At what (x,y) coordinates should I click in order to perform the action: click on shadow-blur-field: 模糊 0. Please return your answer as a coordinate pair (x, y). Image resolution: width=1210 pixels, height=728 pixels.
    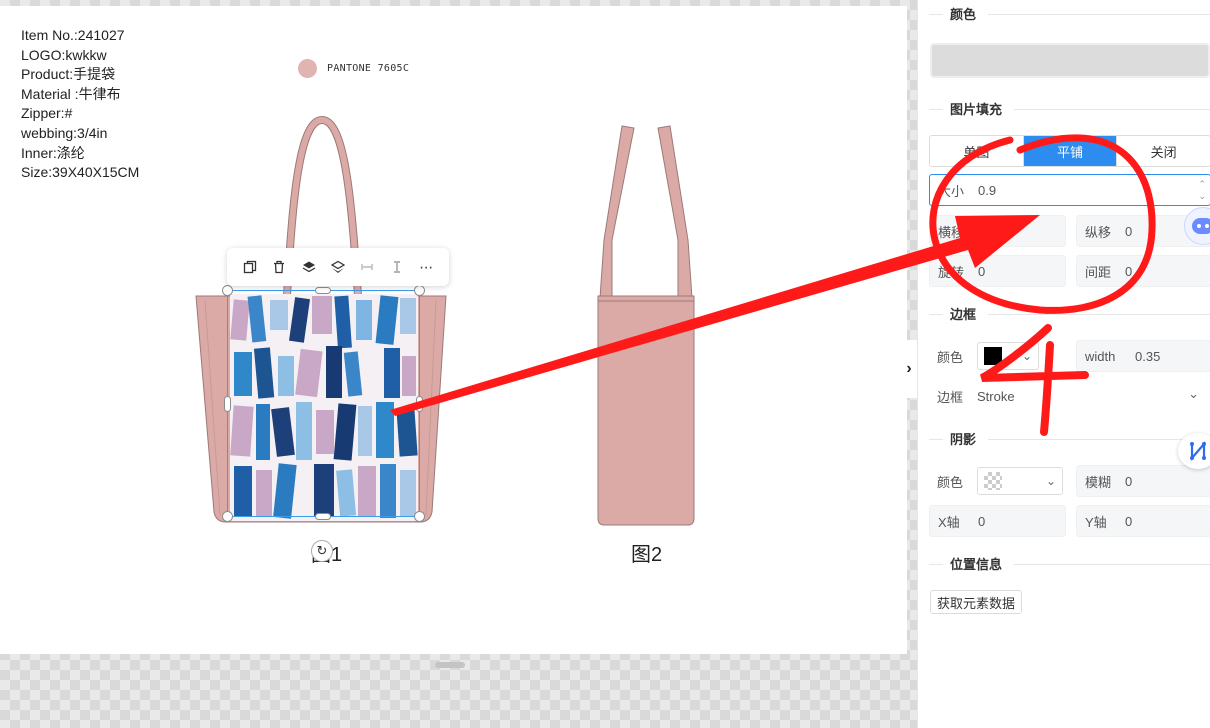
    Looking at the image, I should click on (1143, 481).